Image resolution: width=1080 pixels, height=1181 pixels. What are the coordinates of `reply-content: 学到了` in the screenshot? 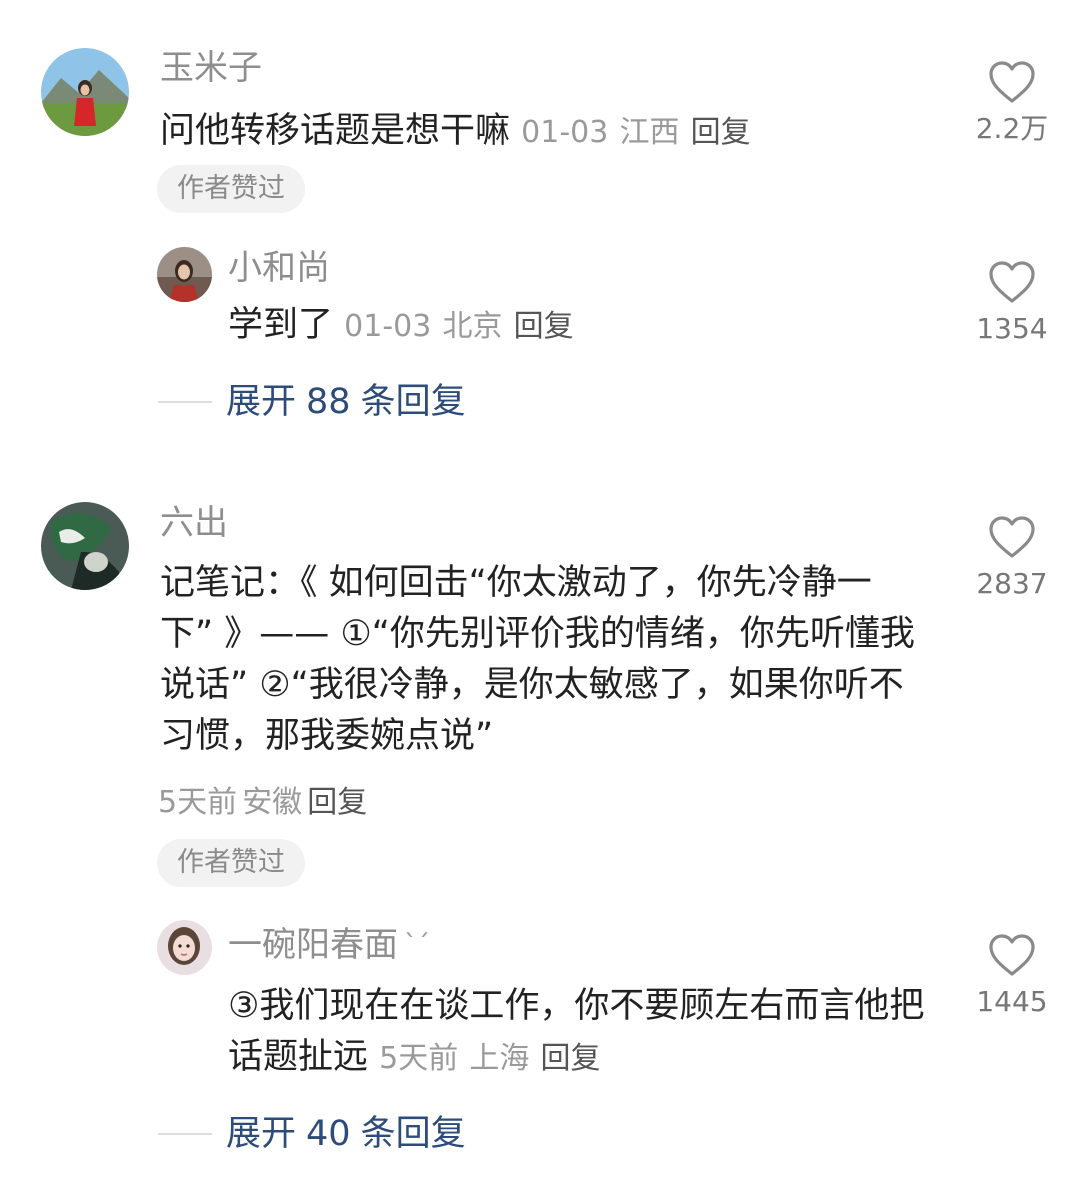 It's located at (281, 325).